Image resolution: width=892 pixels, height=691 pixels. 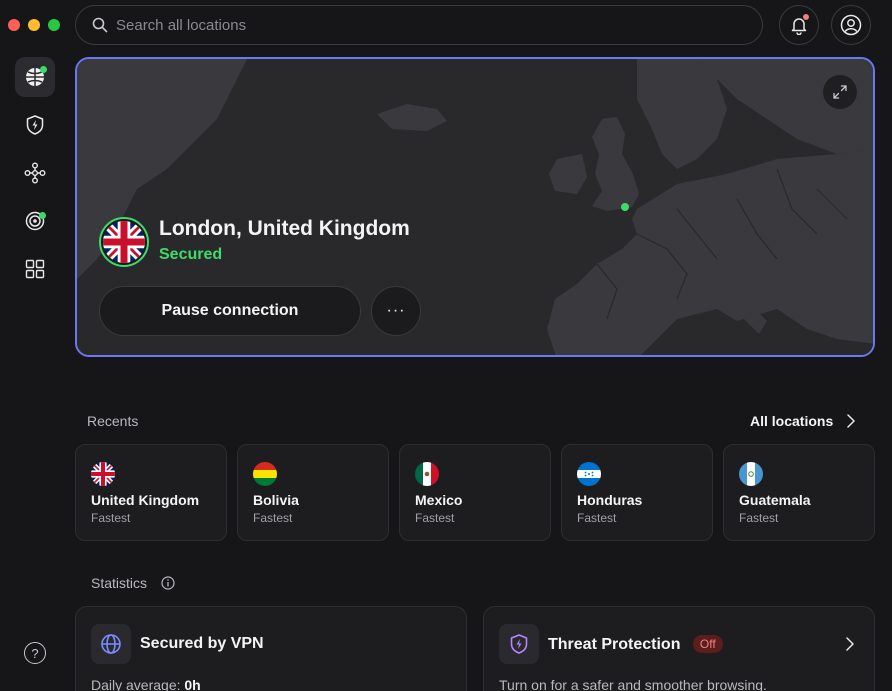 I want to click on vpn-stats-card: Secured by VPN Daily average: 0h, so click(x=271, y=648).